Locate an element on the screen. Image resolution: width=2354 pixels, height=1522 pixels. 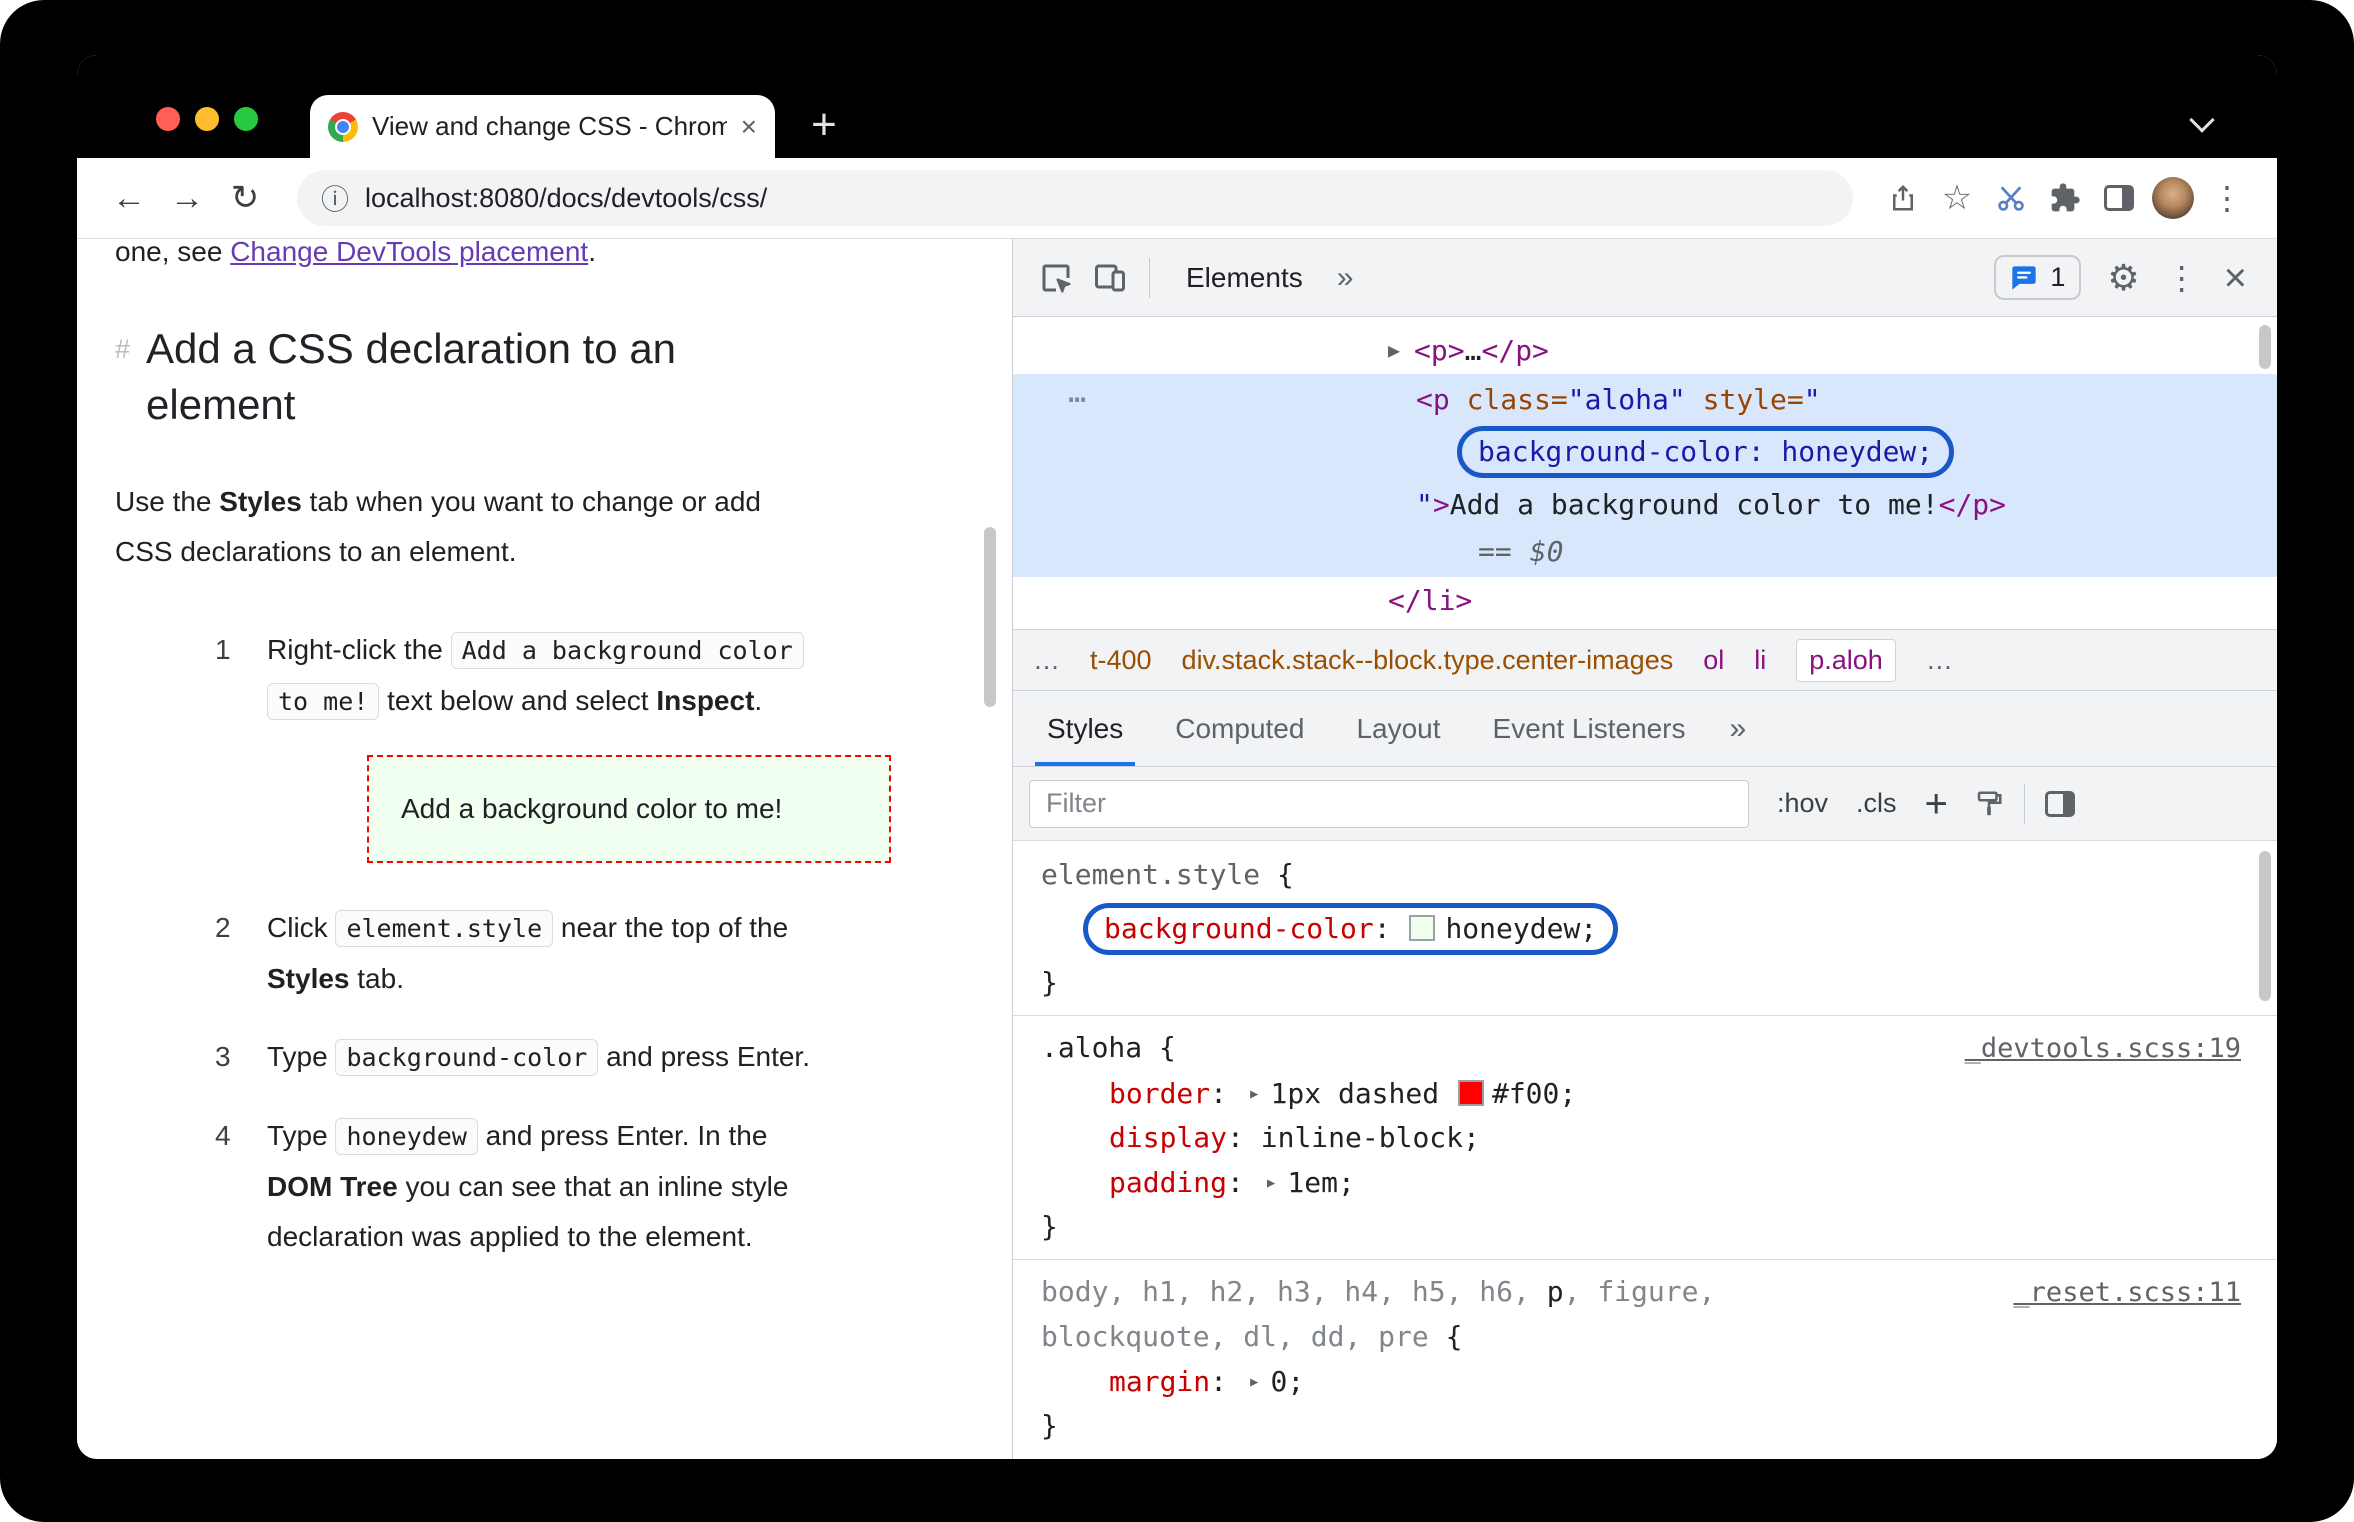
dom-open-tag-line: <p class="aloha" style=" is located at coordinates (1645, 399).